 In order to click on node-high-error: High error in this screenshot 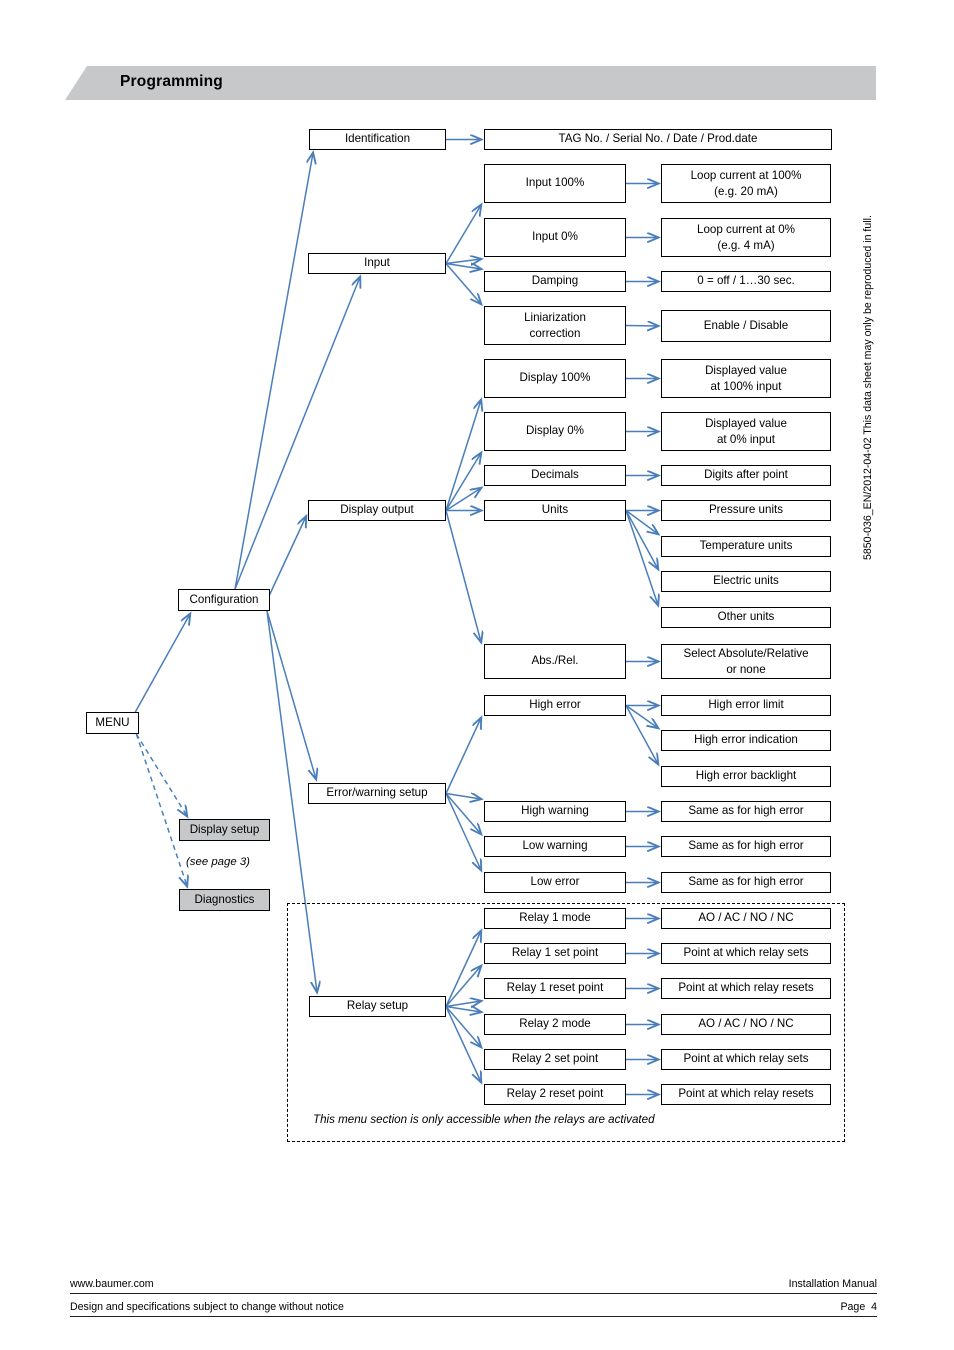, I will do `click(555, 705)`.